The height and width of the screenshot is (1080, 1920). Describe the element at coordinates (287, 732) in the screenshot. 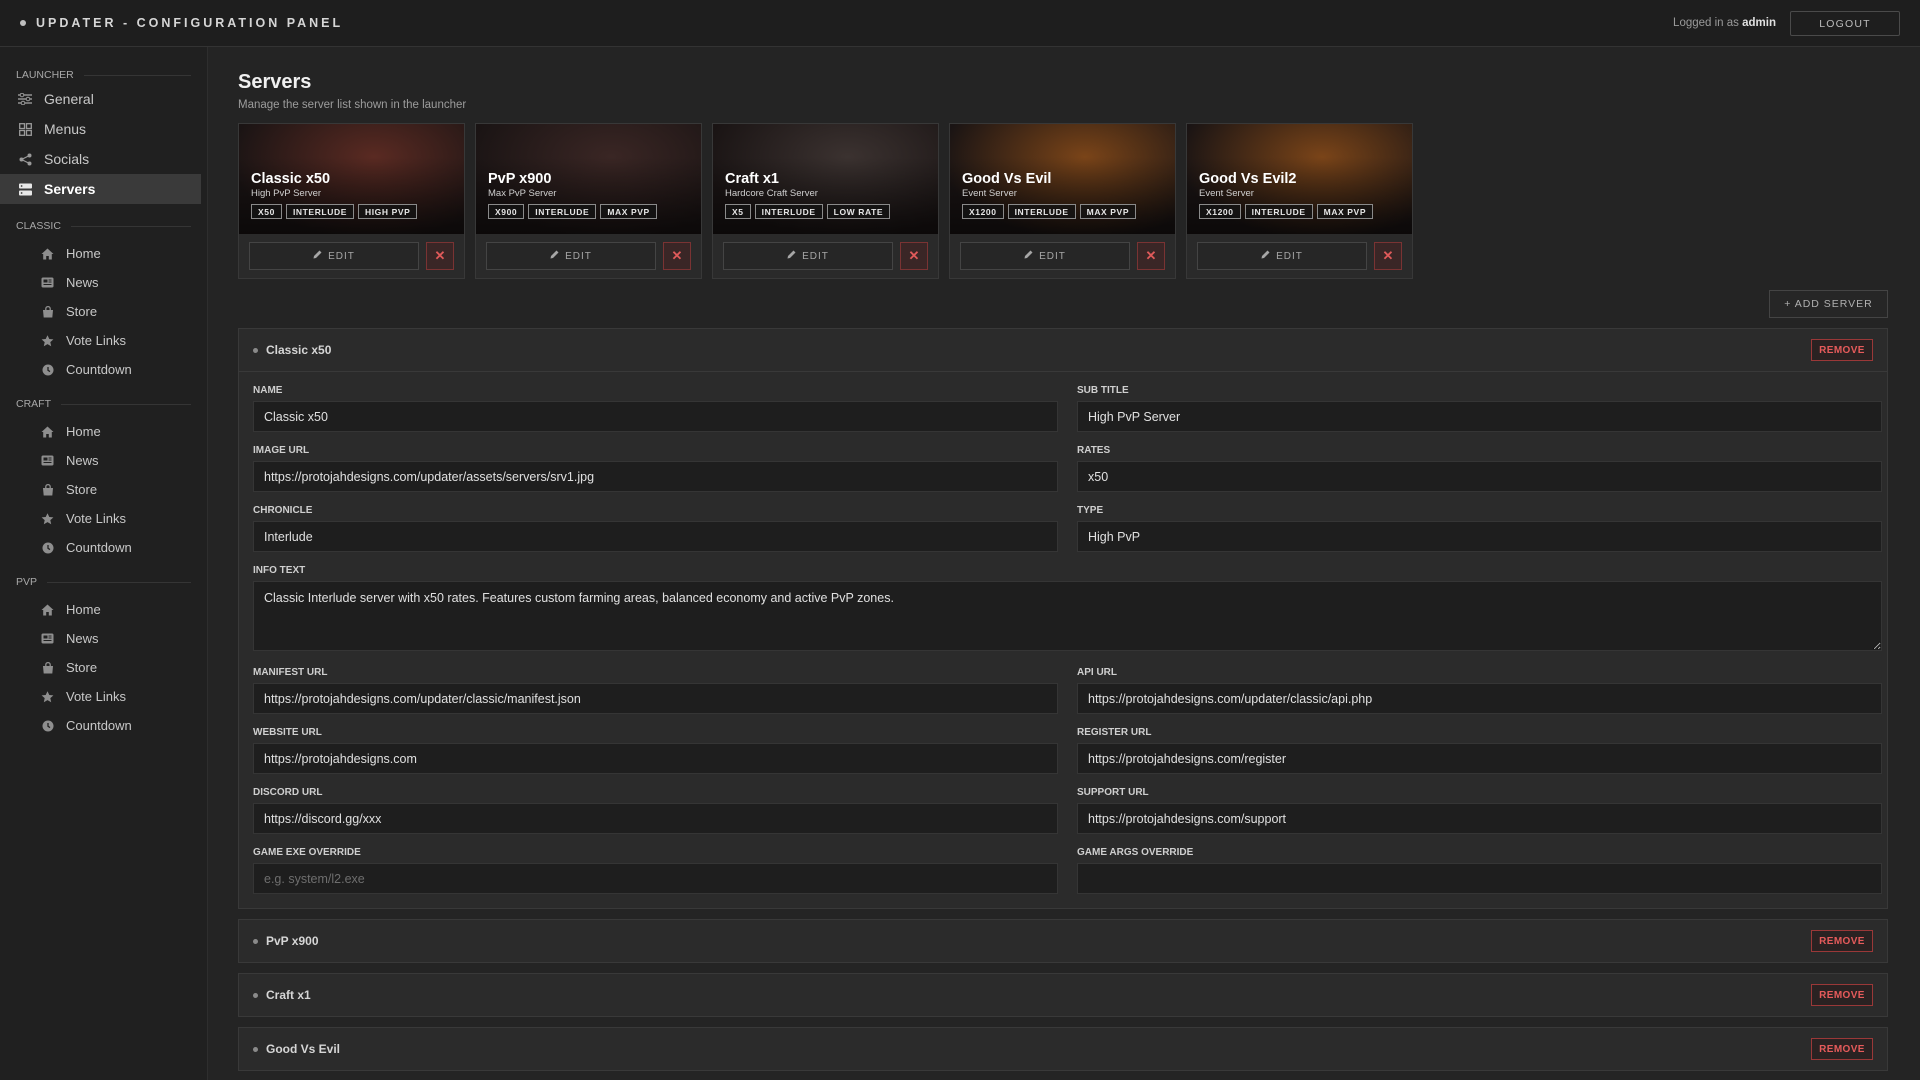

I see `website-url-label: WEBSITE URL` at that location.